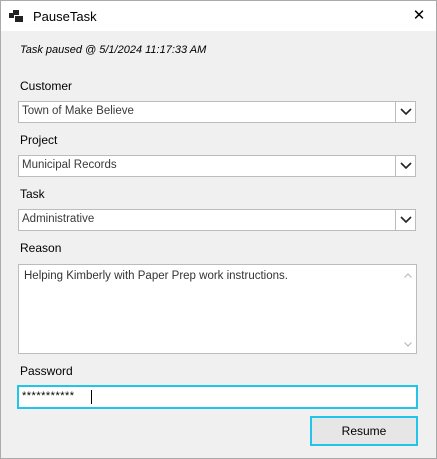  What do you see at coordinates (16, 16) in the screenshot?
I see `app-icon` at bounding box center [16, 16].